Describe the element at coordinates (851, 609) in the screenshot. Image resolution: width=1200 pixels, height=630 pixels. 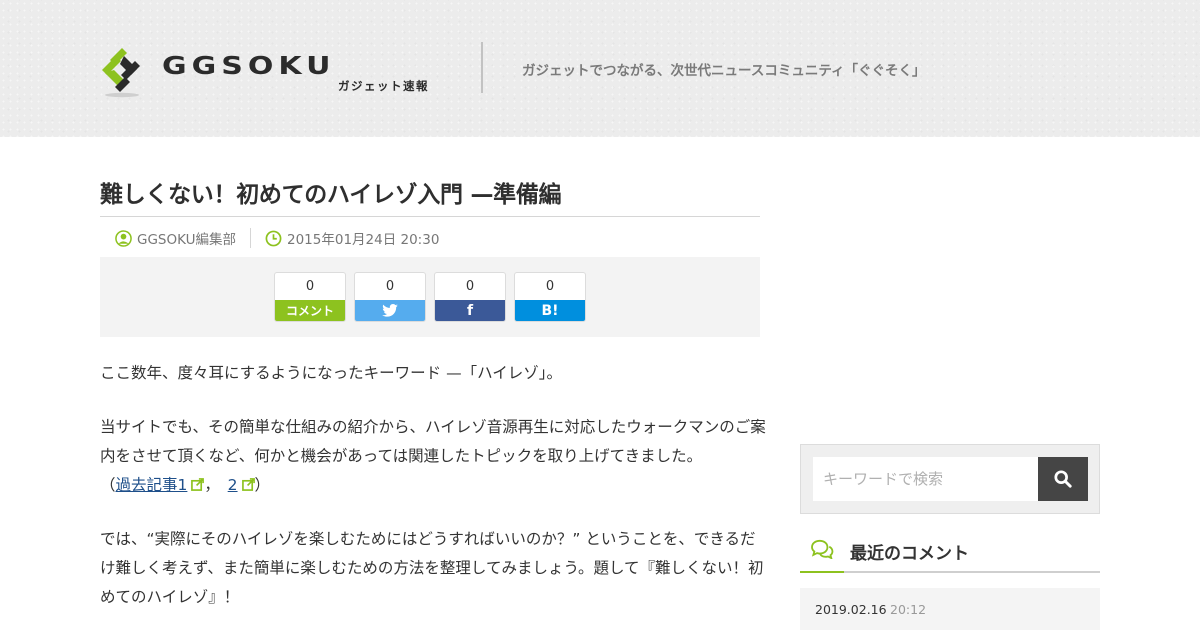
I see `comment-date: 2019.02.16` at that location.